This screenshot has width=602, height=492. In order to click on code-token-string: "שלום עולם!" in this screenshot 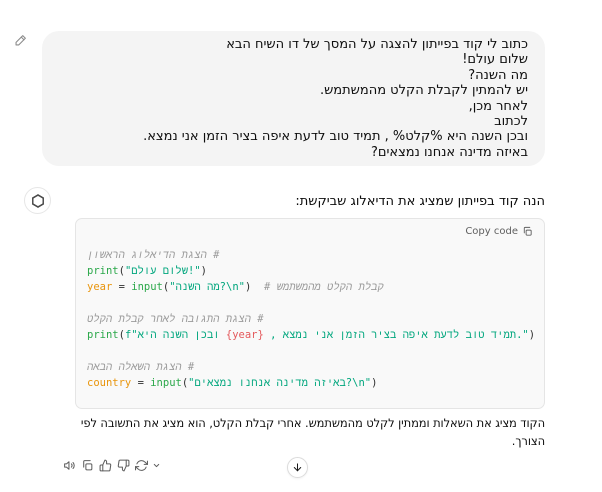, I will do `click(162, 271)`.